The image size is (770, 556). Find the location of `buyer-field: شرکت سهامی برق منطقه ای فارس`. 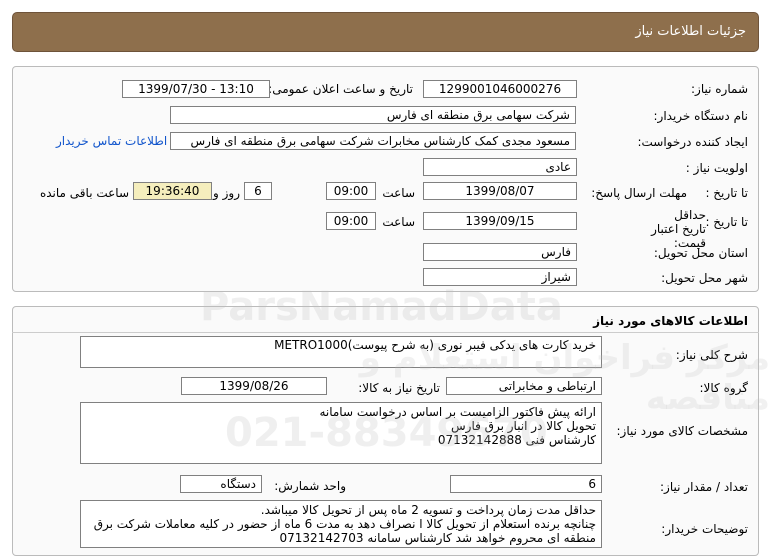

buyer-field: شرکت سهامی برق منطقه ای فارس is located at coordinates (373, 115).